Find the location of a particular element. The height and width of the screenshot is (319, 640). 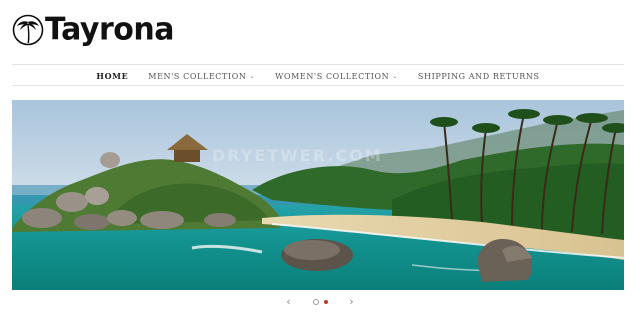

nav-item-label: SHIPPING AND RETURNS is located at coordinates (478, 76).